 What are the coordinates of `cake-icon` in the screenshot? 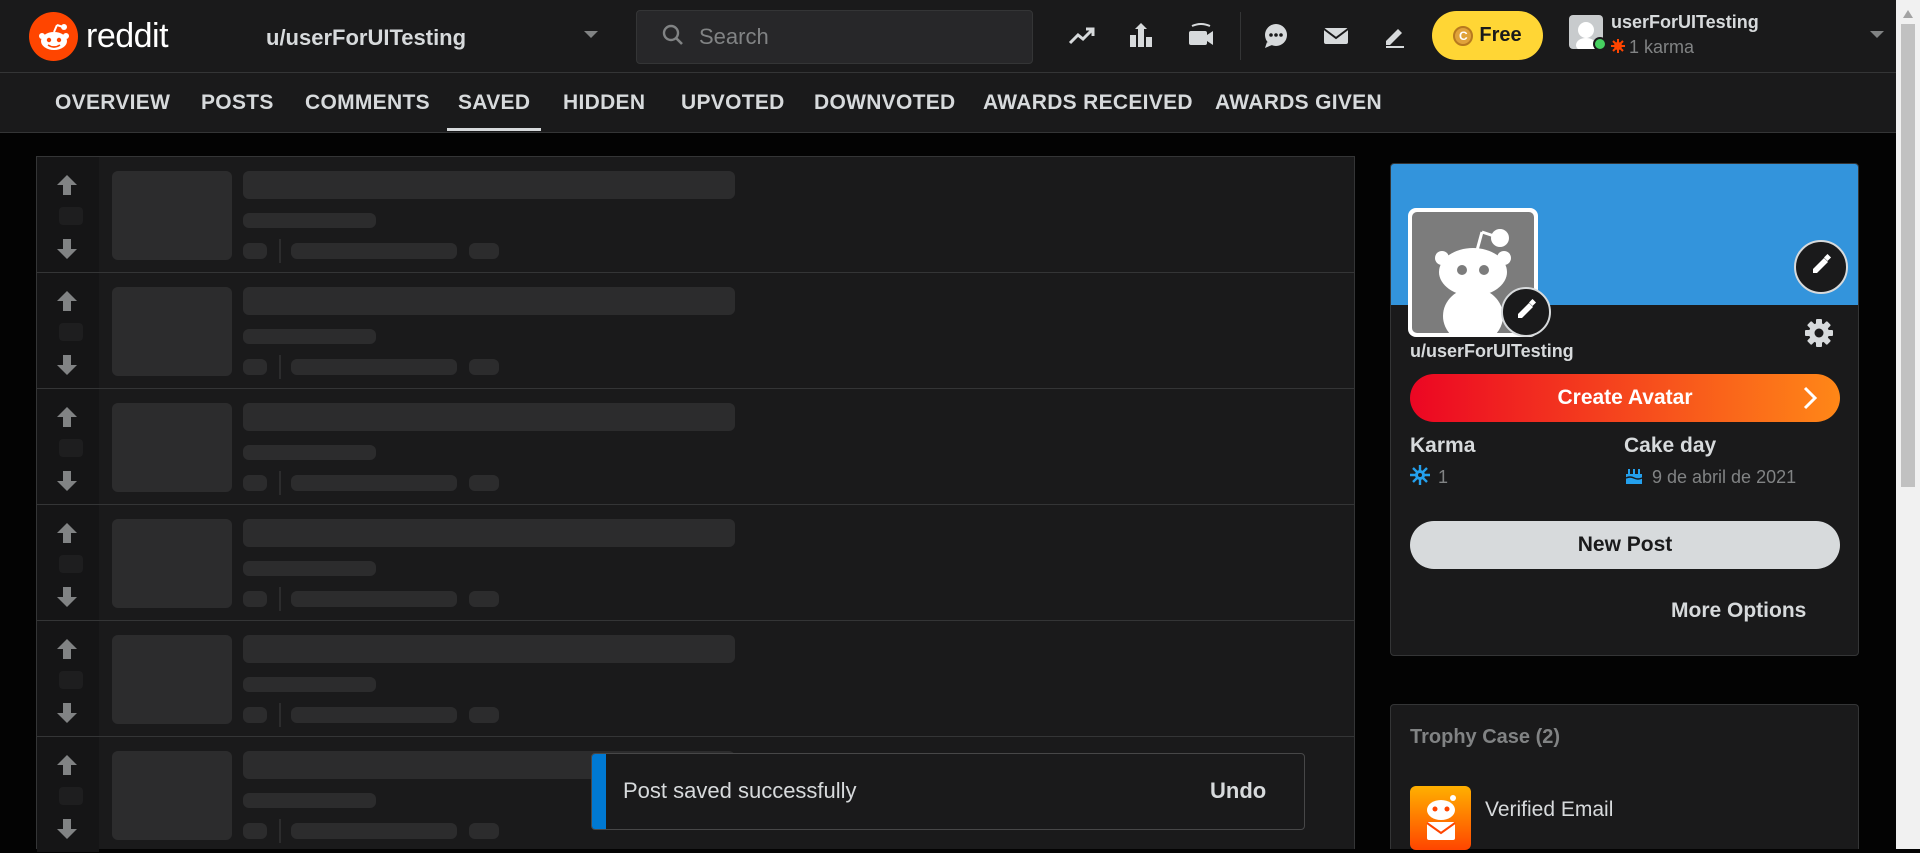 It's located at (1634, 477).